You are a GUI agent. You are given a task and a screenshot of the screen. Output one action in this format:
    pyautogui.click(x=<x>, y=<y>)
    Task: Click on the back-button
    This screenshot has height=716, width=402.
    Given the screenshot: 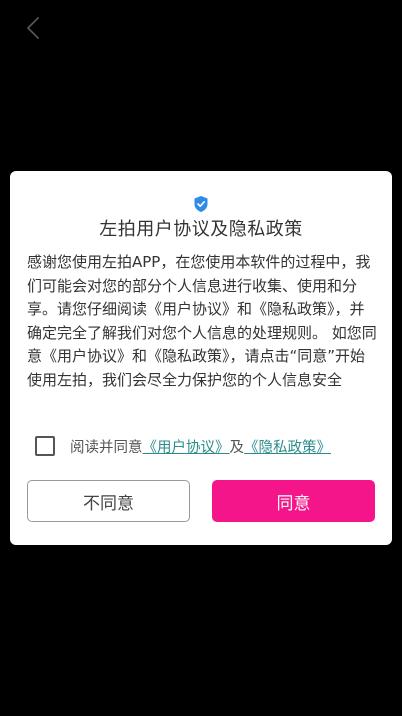 What is the action you would take?
    pyautogui.click(x=33, y=28)
    